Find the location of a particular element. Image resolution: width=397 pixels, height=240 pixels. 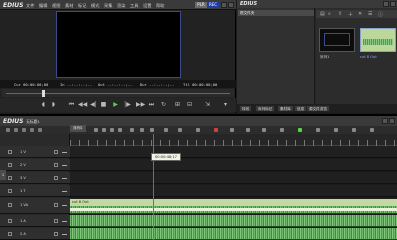

folder-tree is located at coordinates (276, 56).